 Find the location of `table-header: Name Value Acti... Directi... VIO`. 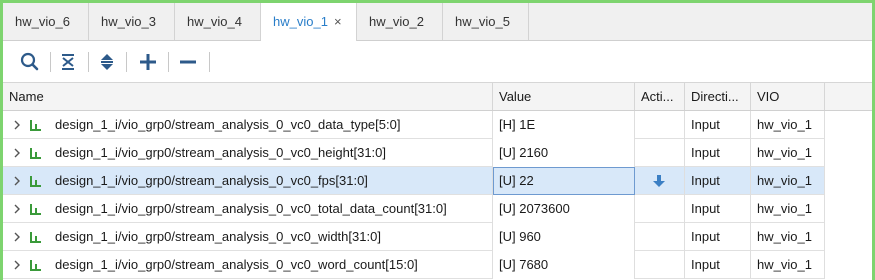

table-header: Name Value Acti... Directi... VIO is located at coordinates (437, 97).